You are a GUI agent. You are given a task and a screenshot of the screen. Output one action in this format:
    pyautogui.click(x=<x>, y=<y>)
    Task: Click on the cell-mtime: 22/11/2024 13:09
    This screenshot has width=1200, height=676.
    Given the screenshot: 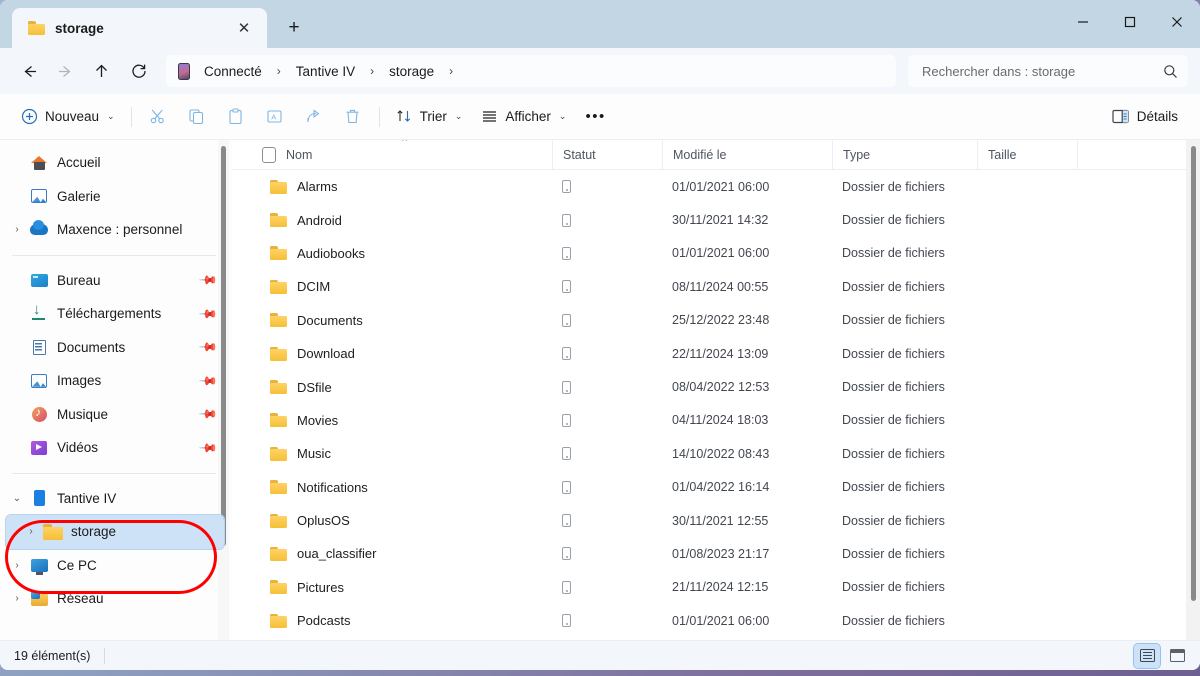 What is the action you would take?
    pyautogui.click(x=720, y=353)
    